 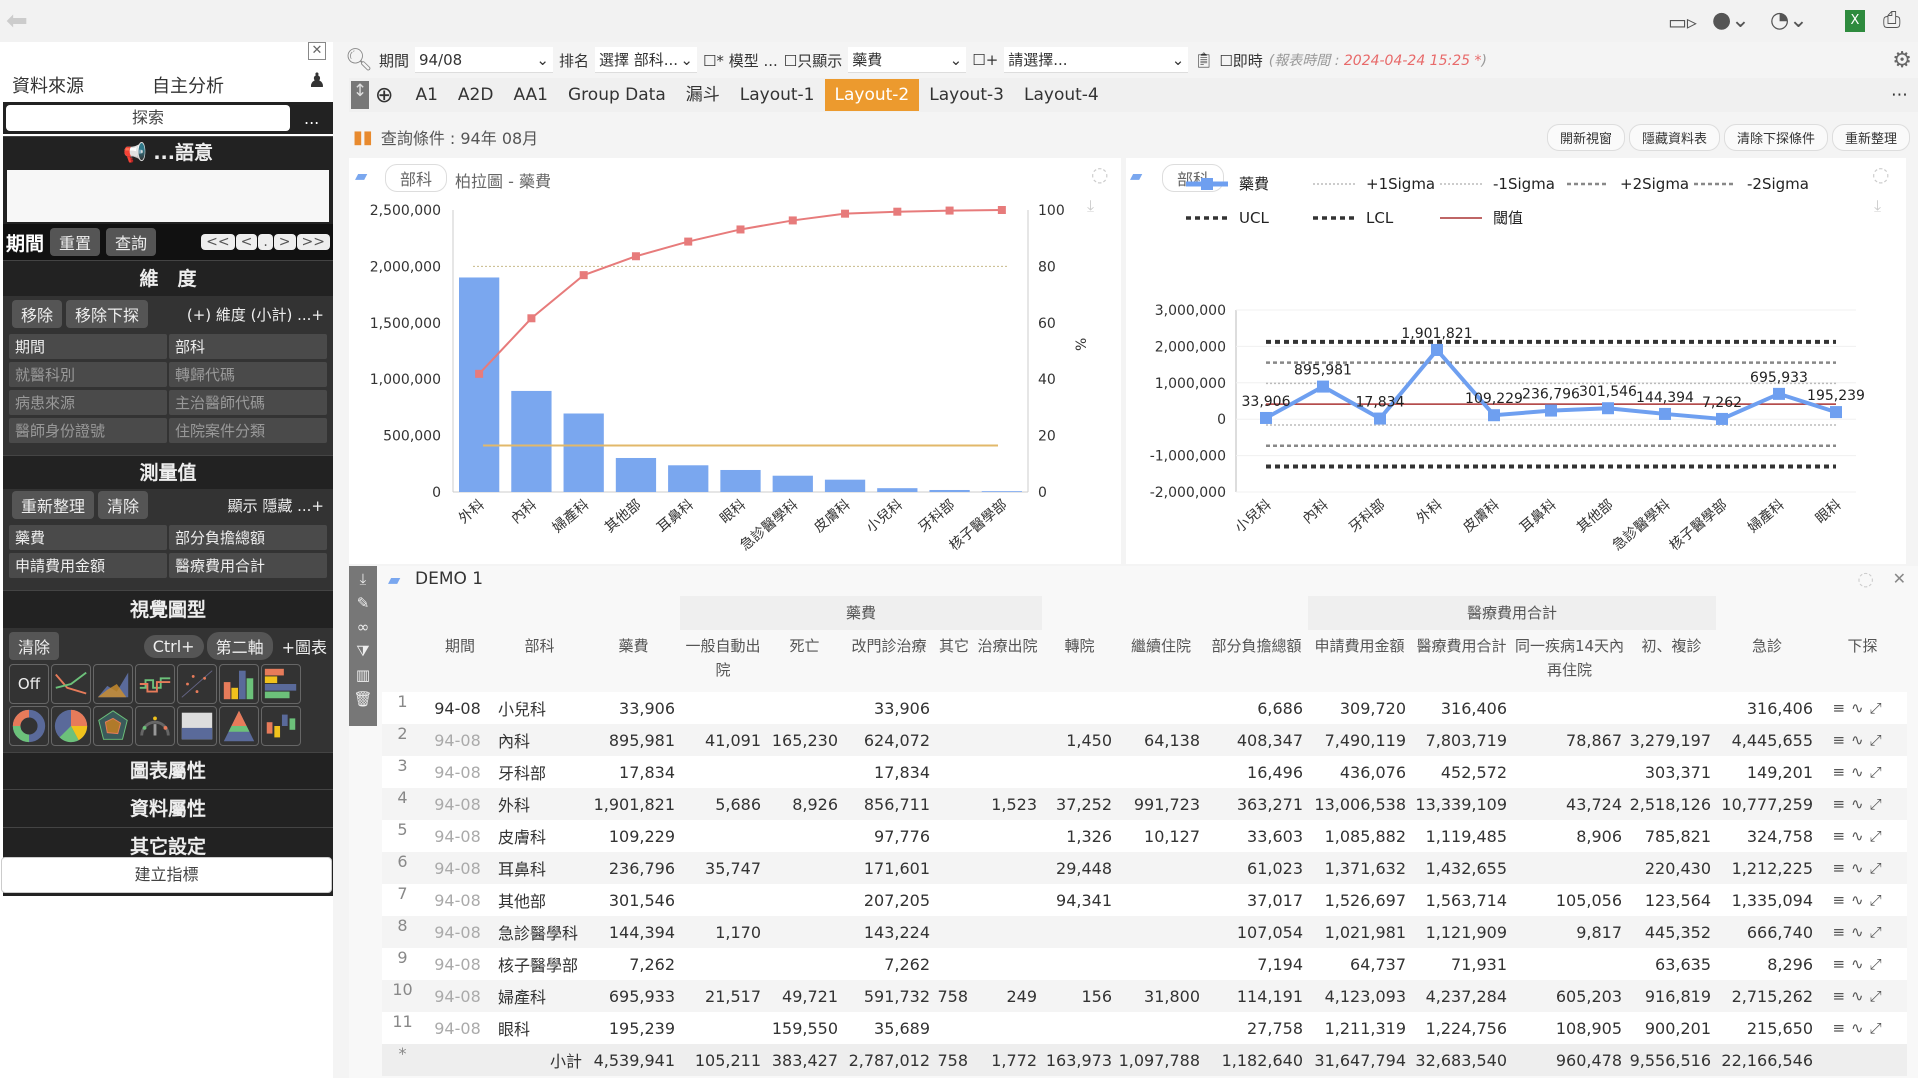 I want to click on second-axis-button: 第二軸, so click(x=239, y=646).